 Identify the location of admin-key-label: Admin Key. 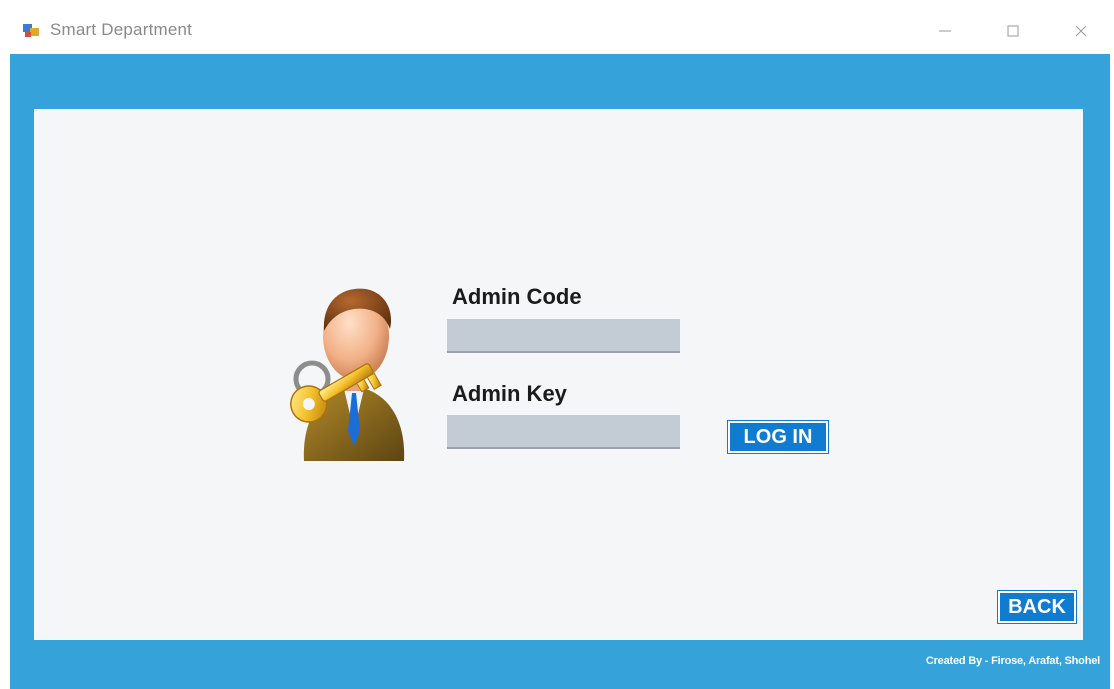
(509, 393).